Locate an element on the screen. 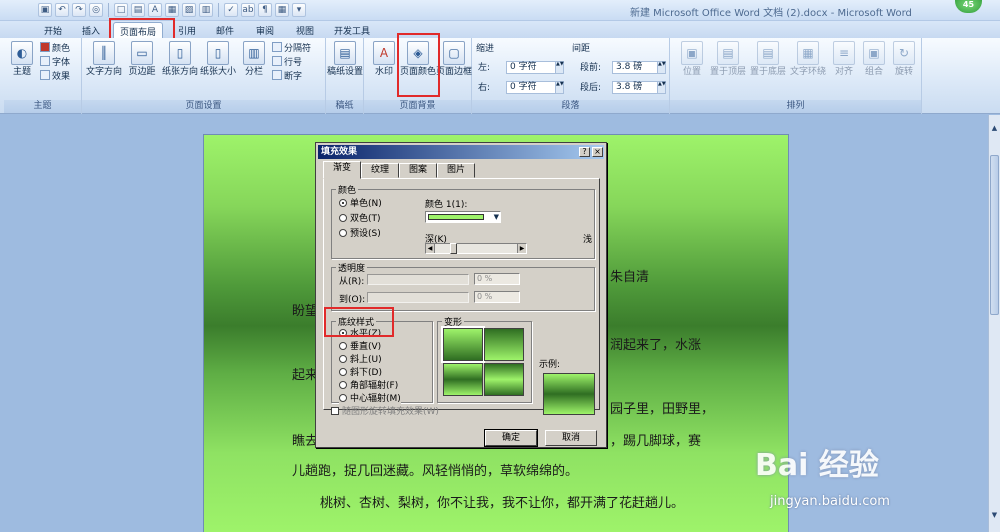 Image resolution: width=1000 pixels, height=532 pixels. undo-icon: ↶ is located at coordinates (62, 10).